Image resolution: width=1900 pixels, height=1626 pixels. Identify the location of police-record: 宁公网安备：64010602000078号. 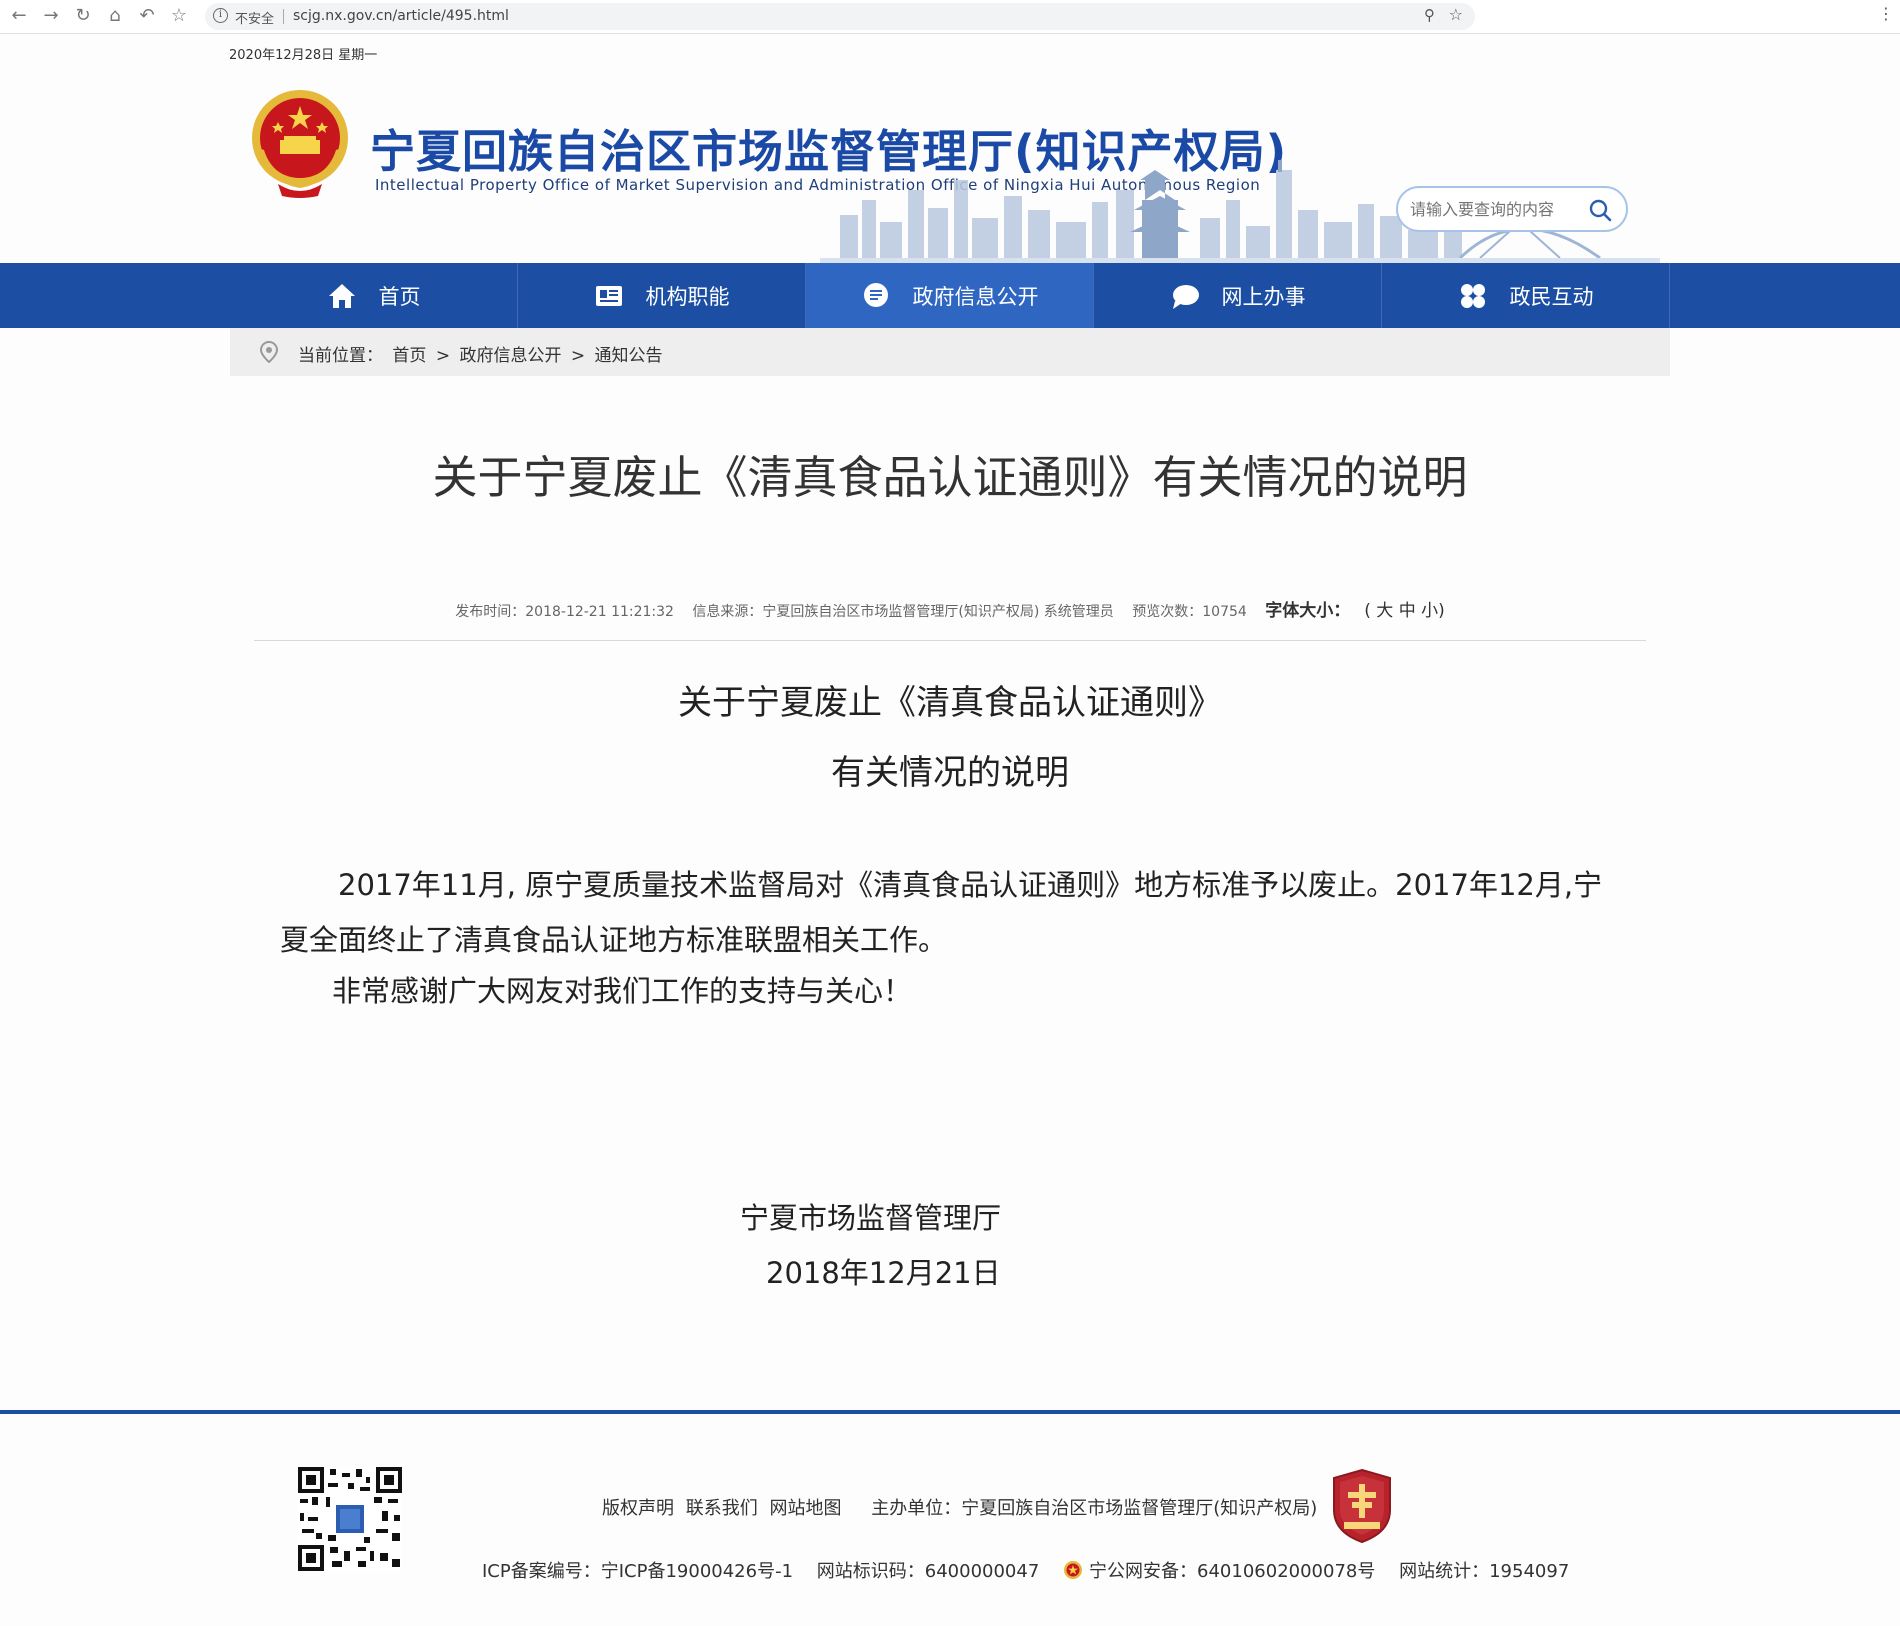
(1232, 1571).